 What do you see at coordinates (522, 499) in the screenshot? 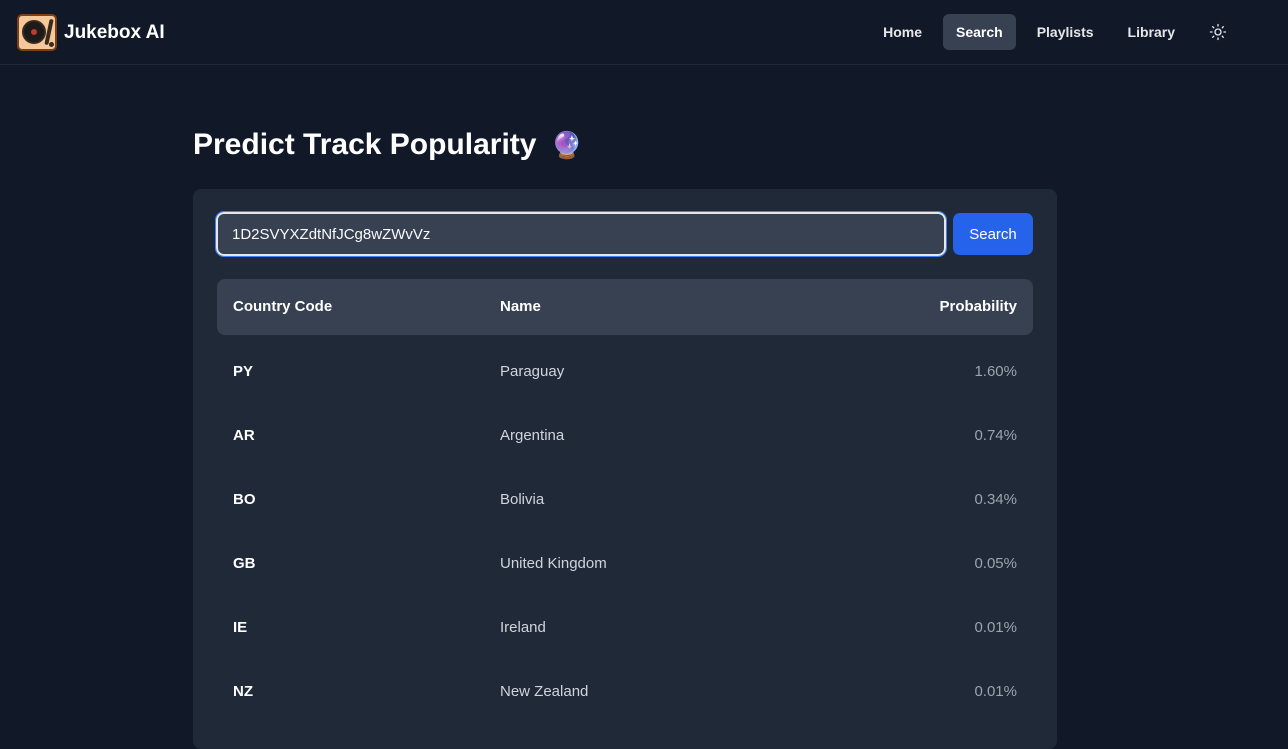
I see `cell-name: Bolivia` at bounding box center [522, 499].